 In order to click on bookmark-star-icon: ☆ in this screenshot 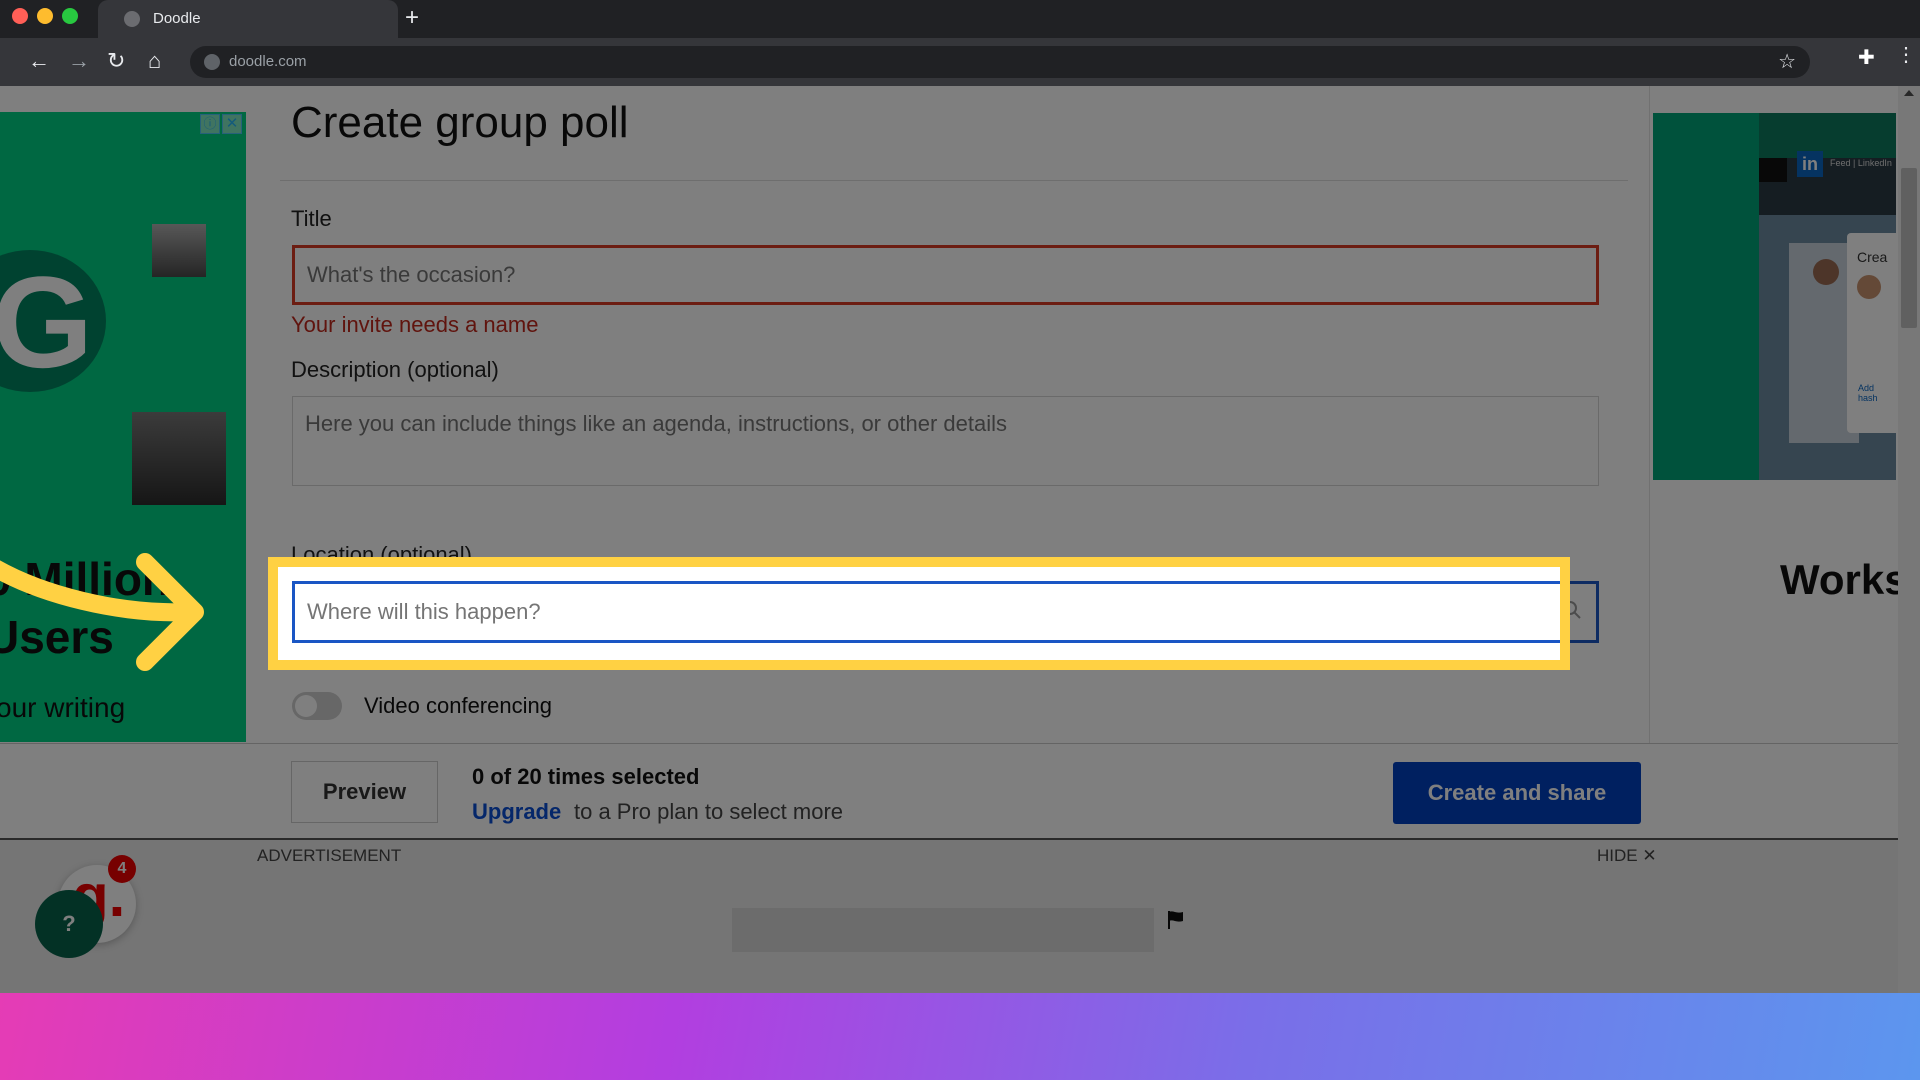, I will do `click(1787, 61)`.